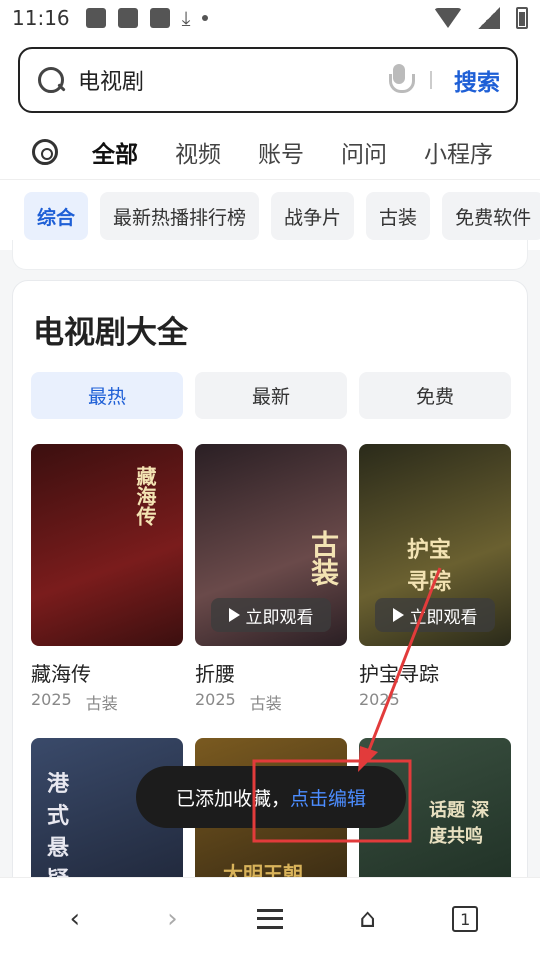  I want to click on microphone-icon, so click(401, 80).